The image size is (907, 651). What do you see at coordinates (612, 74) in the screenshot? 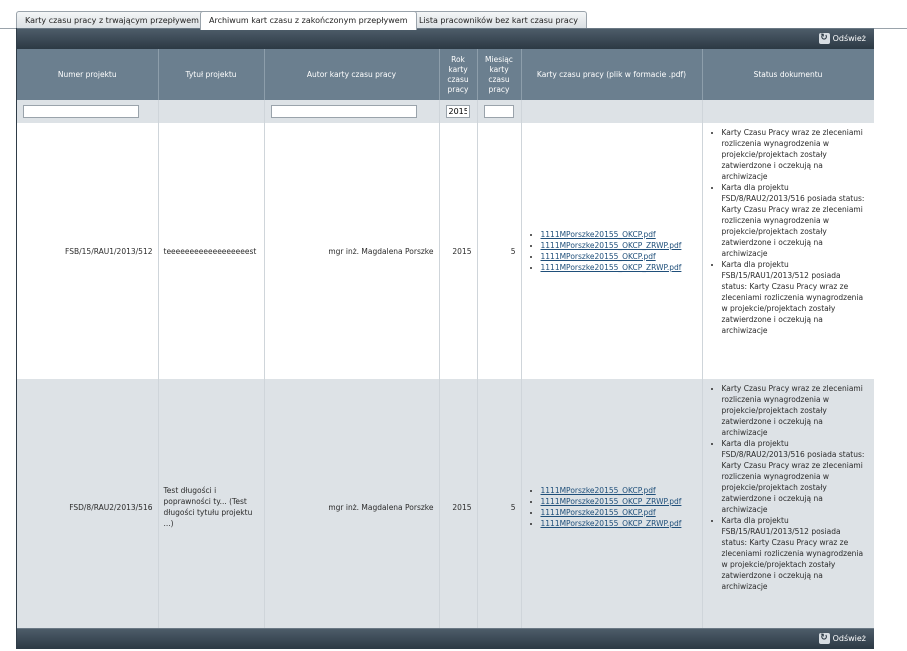
I see `column-header-files: Karty czasu pracy (plik w formacie .pdf)` at bounding box center [612, 74].